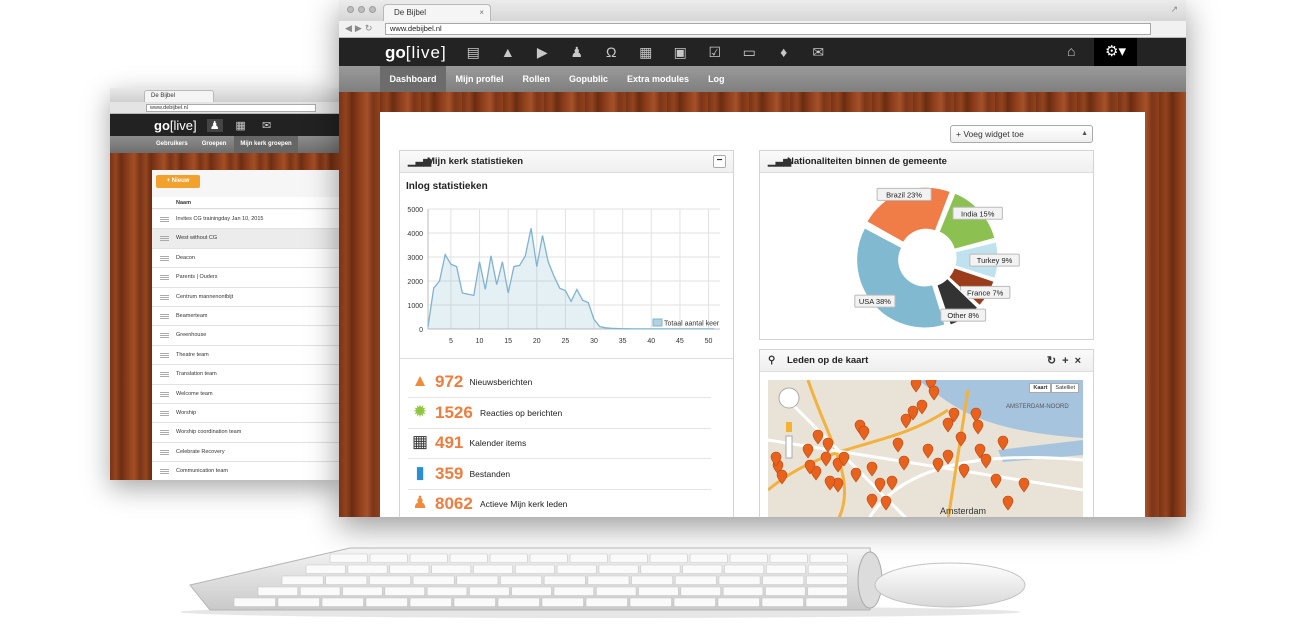 The height and width of the screenshot is (626, 1291). I want to click on headphones-icon: Ω, so click(611, 52).